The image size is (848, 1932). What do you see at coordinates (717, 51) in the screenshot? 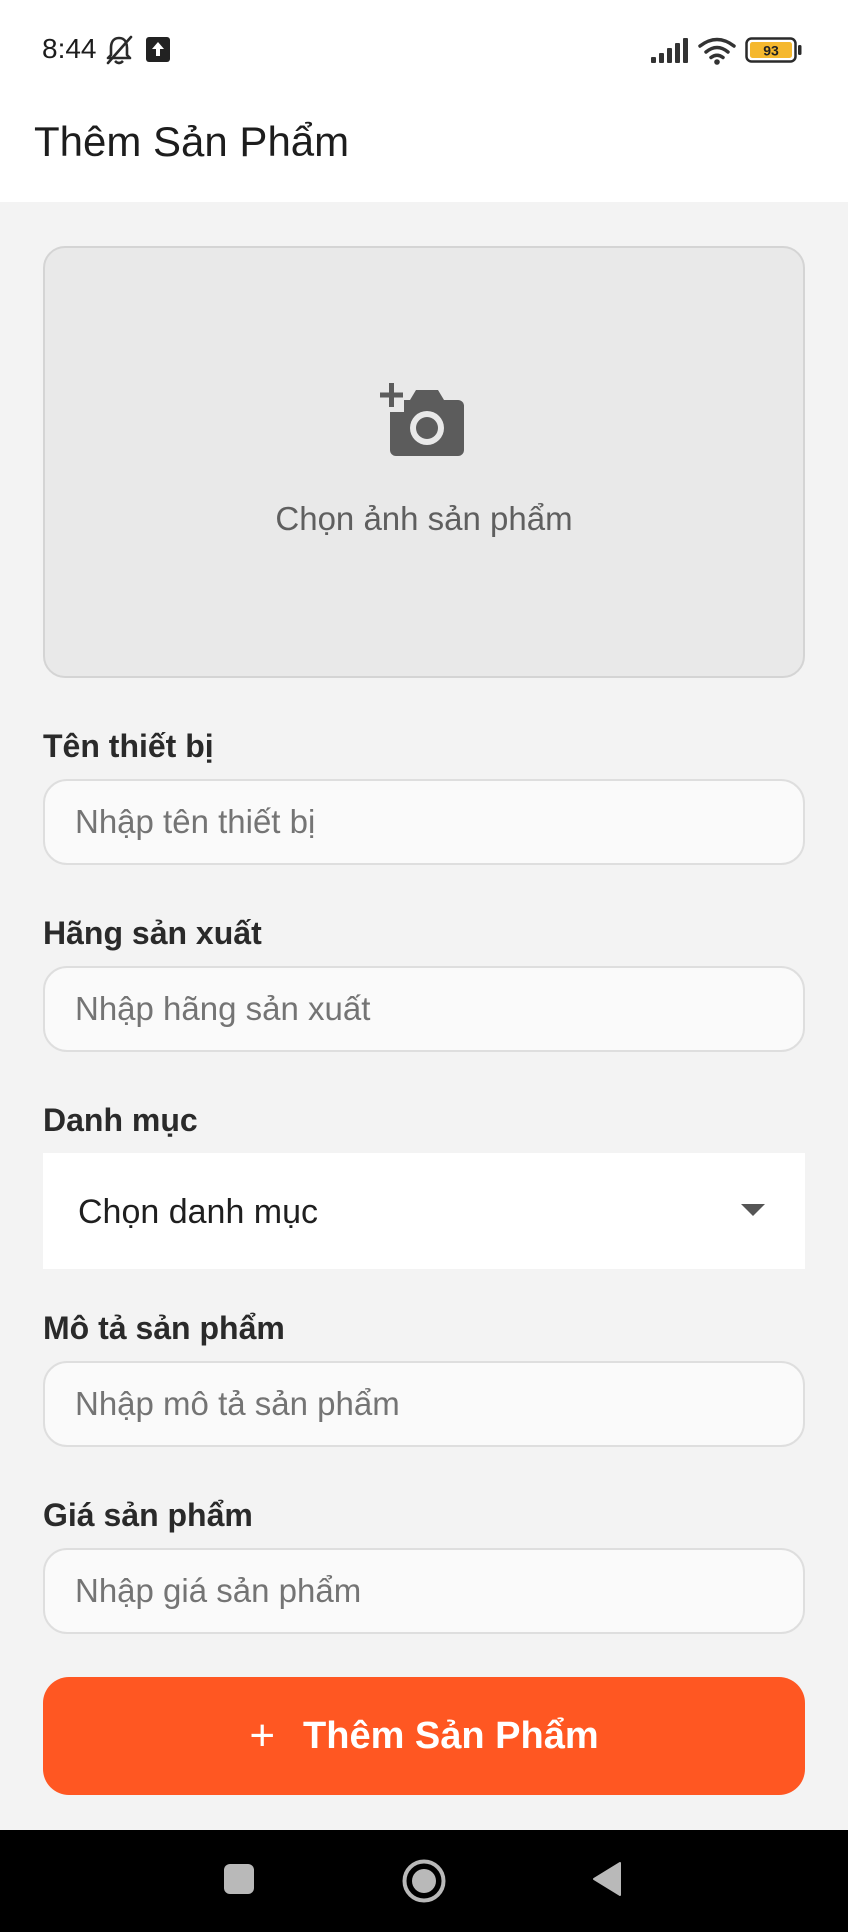
I see `wifi-icon` at bounding box center [717, 51].